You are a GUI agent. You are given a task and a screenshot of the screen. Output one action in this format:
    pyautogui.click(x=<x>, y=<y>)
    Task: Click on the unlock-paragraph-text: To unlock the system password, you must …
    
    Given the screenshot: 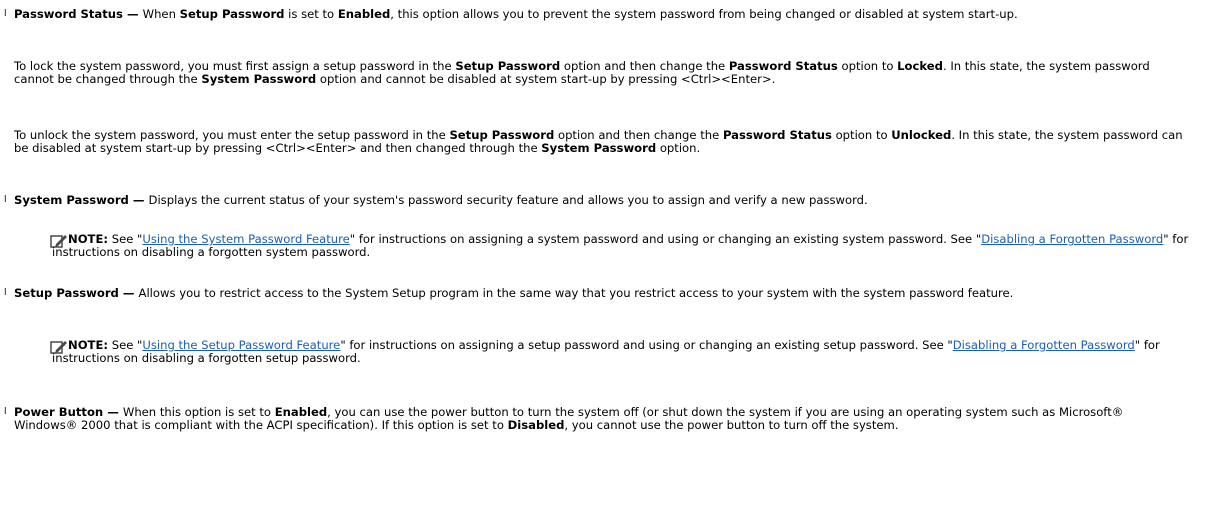 What is the action you would take?
    pyautogui.click(x=598, y=141)
    